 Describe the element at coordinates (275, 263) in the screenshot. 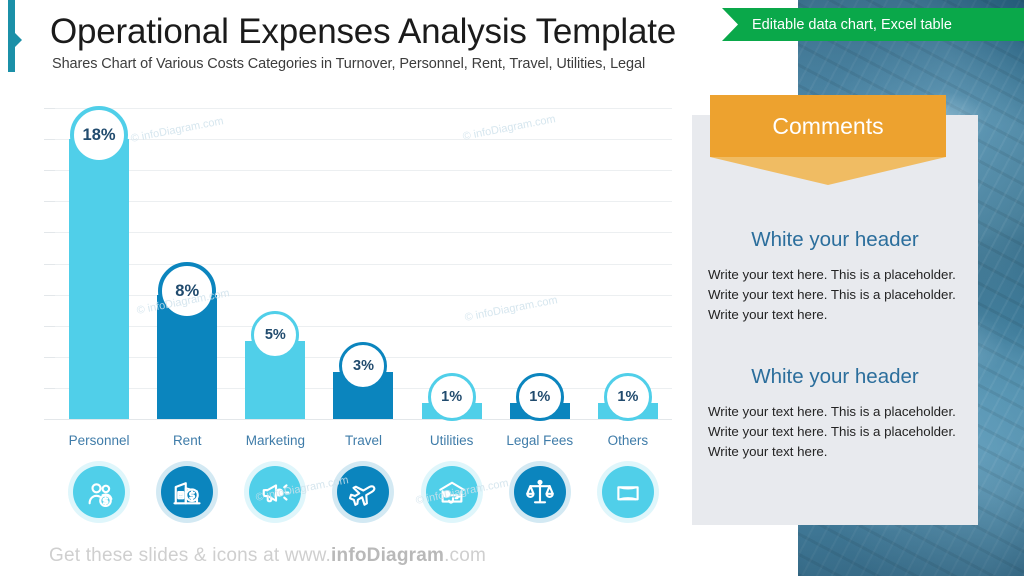

I see `bar-slot: 5%` at that location.